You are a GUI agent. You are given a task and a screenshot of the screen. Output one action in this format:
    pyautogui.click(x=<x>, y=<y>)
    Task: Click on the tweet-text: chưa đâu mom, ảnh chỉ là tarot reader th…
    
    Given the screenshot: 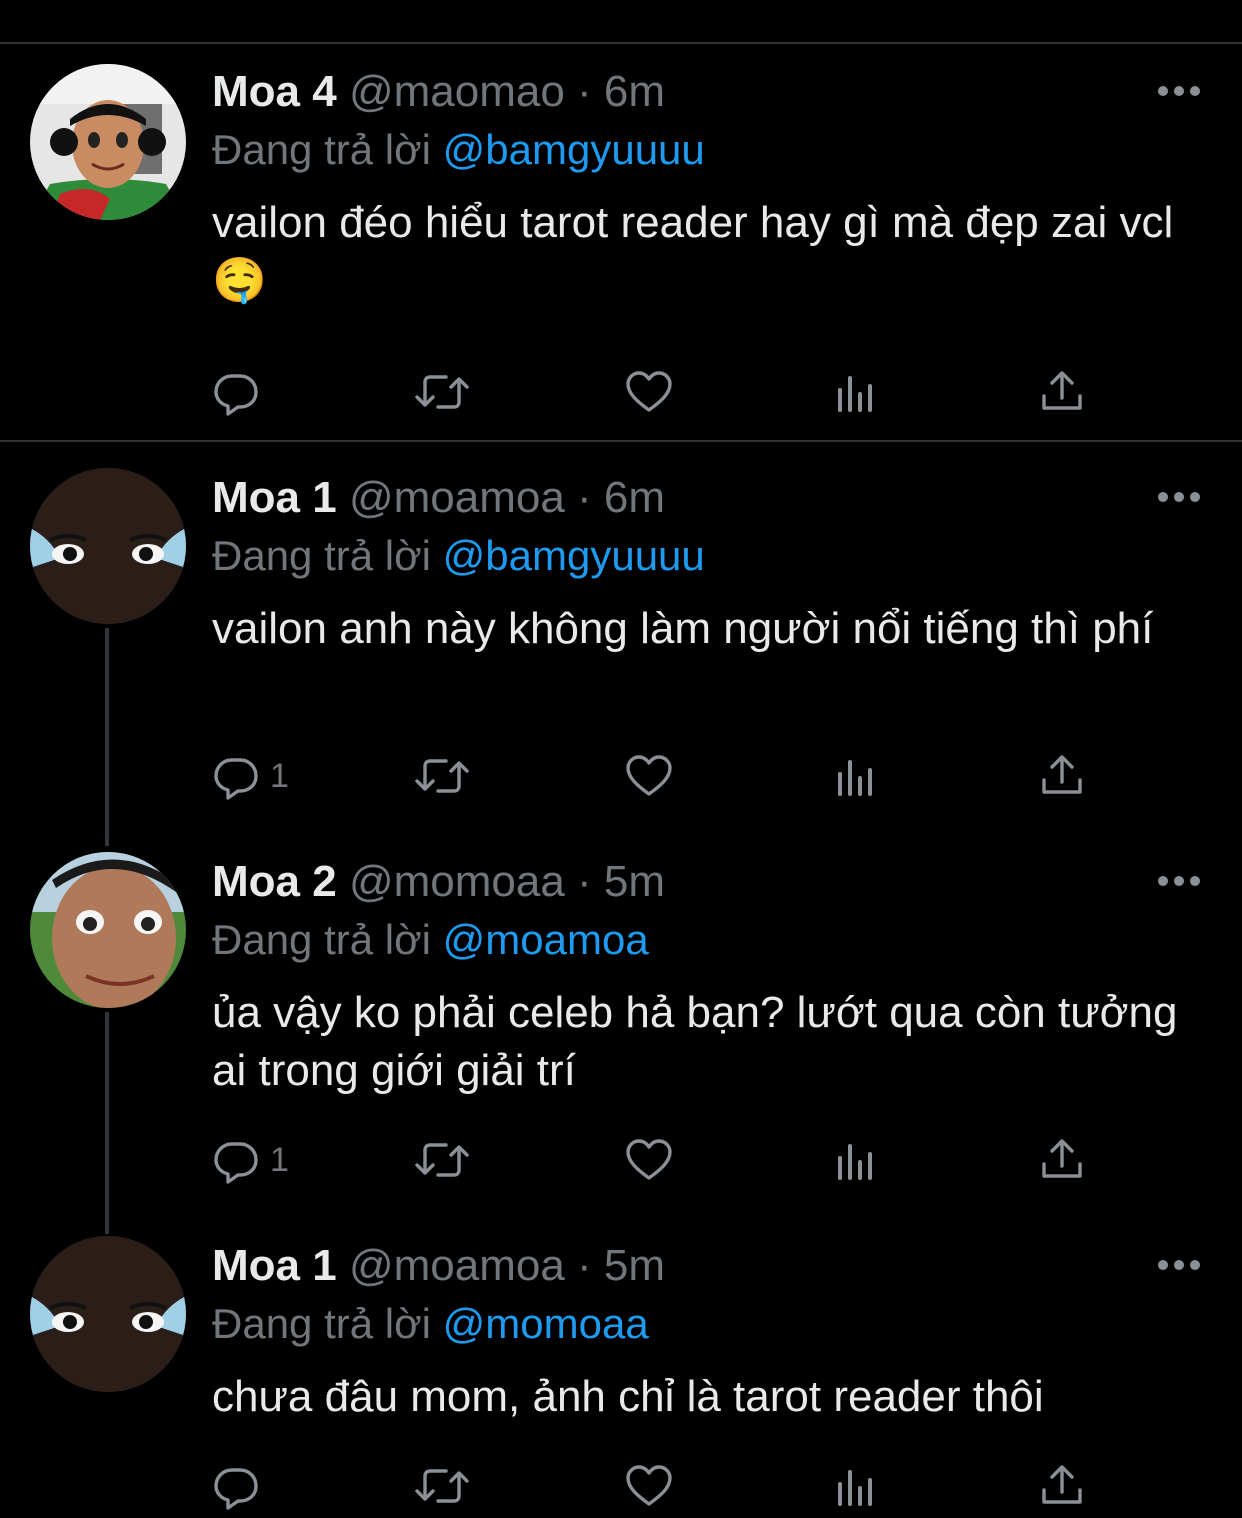 What is the action you would take?
    pyautogui.click(x=628, y=1396)
    